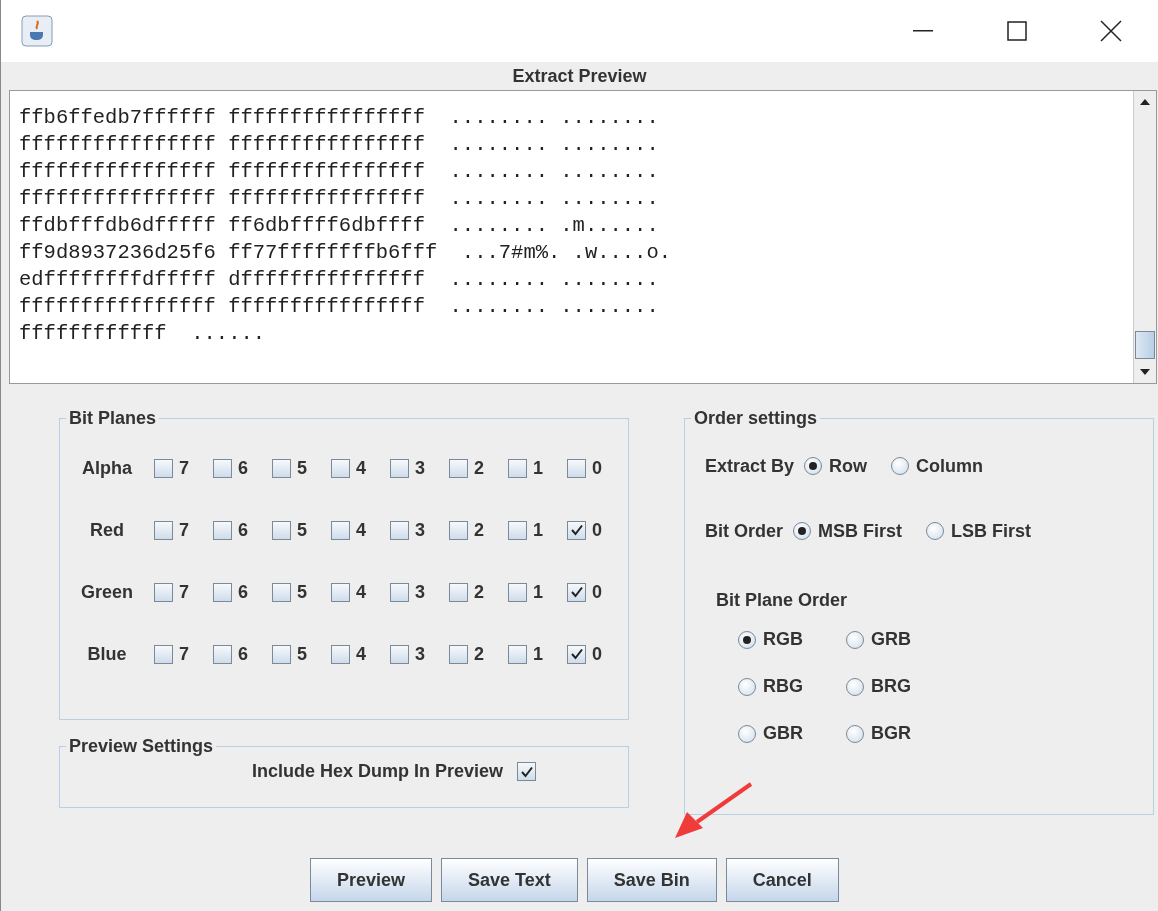  I want to click on radio-label: GRB, so click(891, 639).